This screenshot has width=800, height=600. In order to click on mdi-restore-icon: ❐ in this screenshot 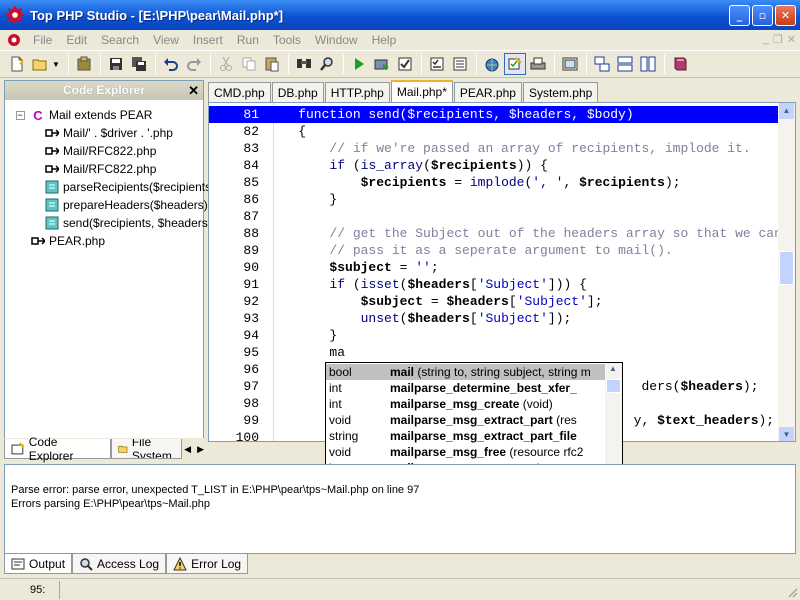, I will do `click(778, 39)`.